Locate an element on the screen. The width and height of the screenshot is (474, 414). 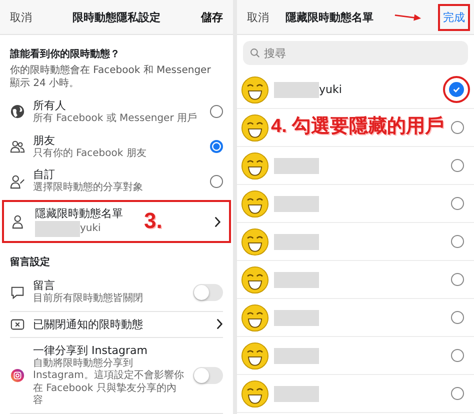
option-subtitle: 選擇限時動態的分享對象 is located at coordinates (88, 188).